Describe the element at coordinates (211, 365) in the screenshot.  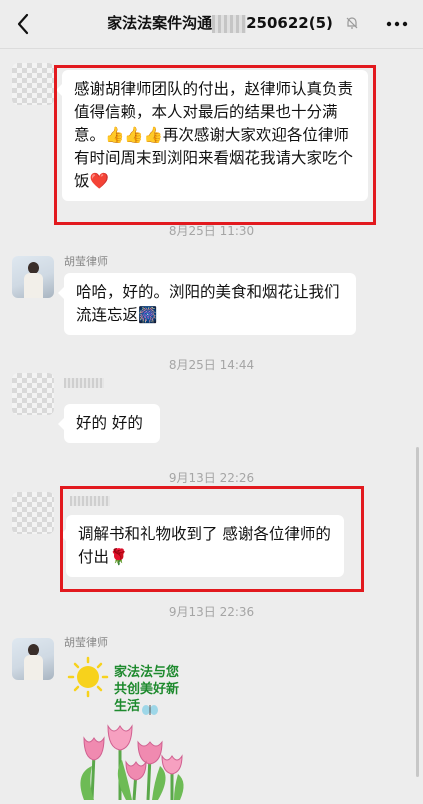
I see `timestamp: 8月25日 14:44` at that location.